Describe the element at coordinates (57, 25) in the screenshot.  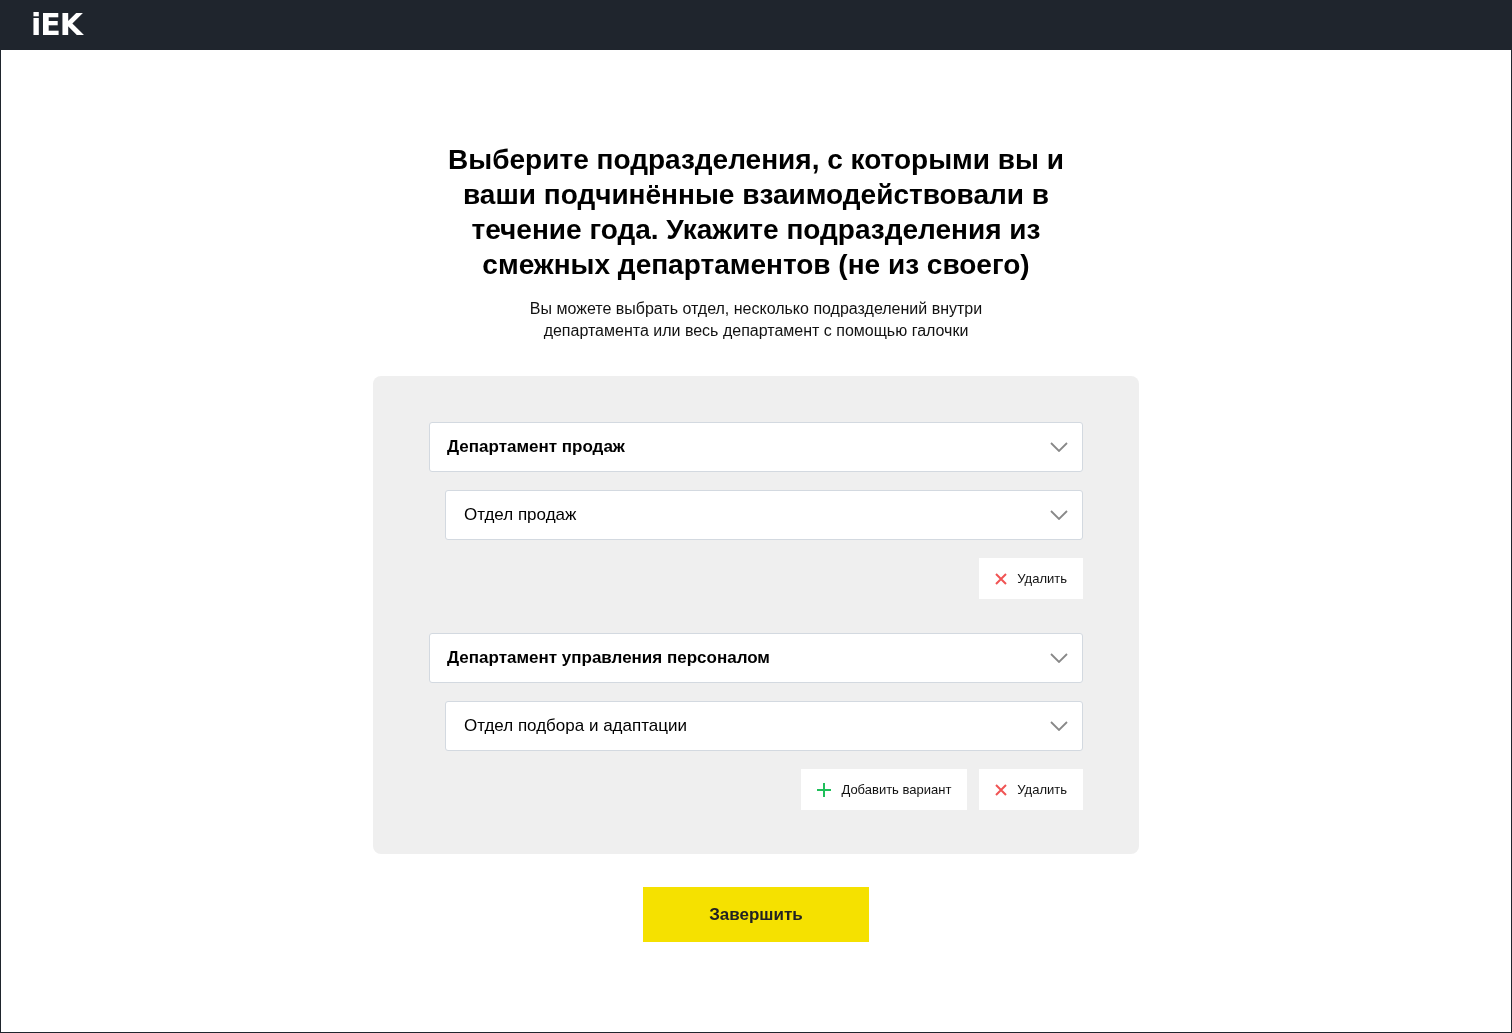
I see `logo: iEK` at that location.